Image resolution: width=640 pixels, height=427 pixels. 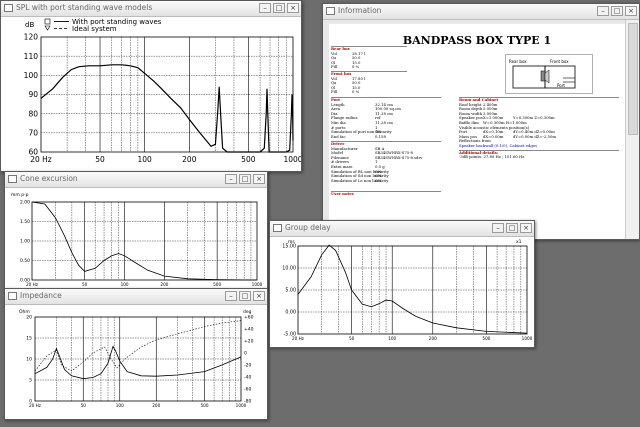 What do you see at coordinates (41, 295) in the screenshot?
I see `impedance-title: Impedance` at bounding box center [41, 295].